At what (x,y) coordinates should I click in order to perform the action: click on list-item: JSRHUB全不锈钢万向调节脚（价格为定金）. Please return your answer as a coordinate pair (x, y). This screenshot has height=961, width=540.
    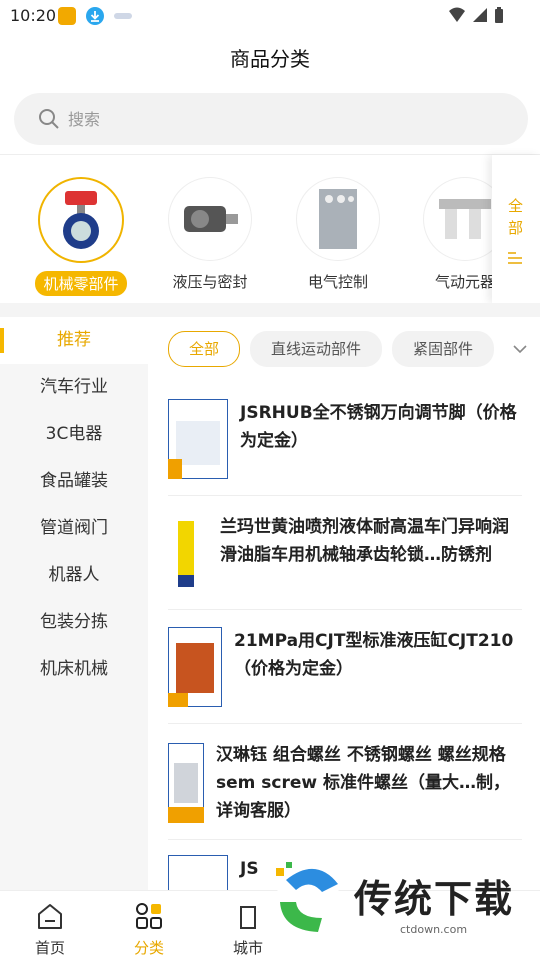
    Looking at the image, I should click on (345, 439).